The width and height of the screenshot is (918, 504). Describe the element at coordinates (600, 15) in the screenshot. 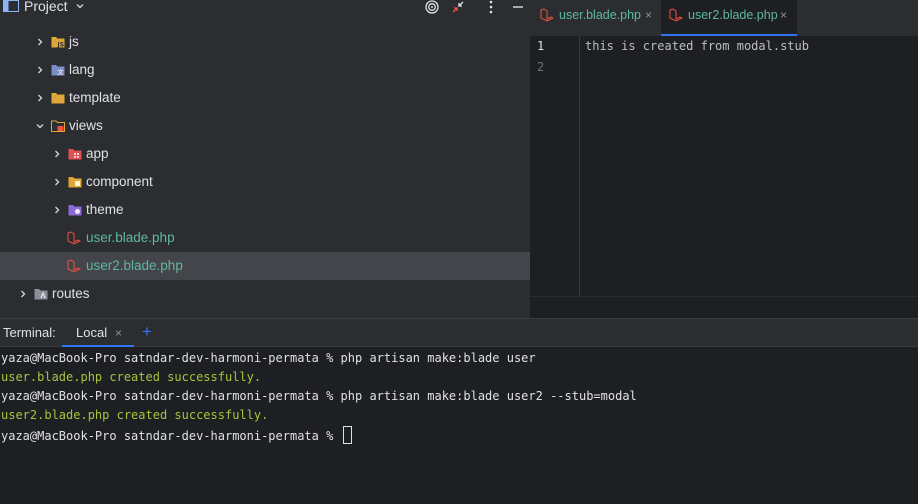

I see `tab-label: user.blade.php` at that location.